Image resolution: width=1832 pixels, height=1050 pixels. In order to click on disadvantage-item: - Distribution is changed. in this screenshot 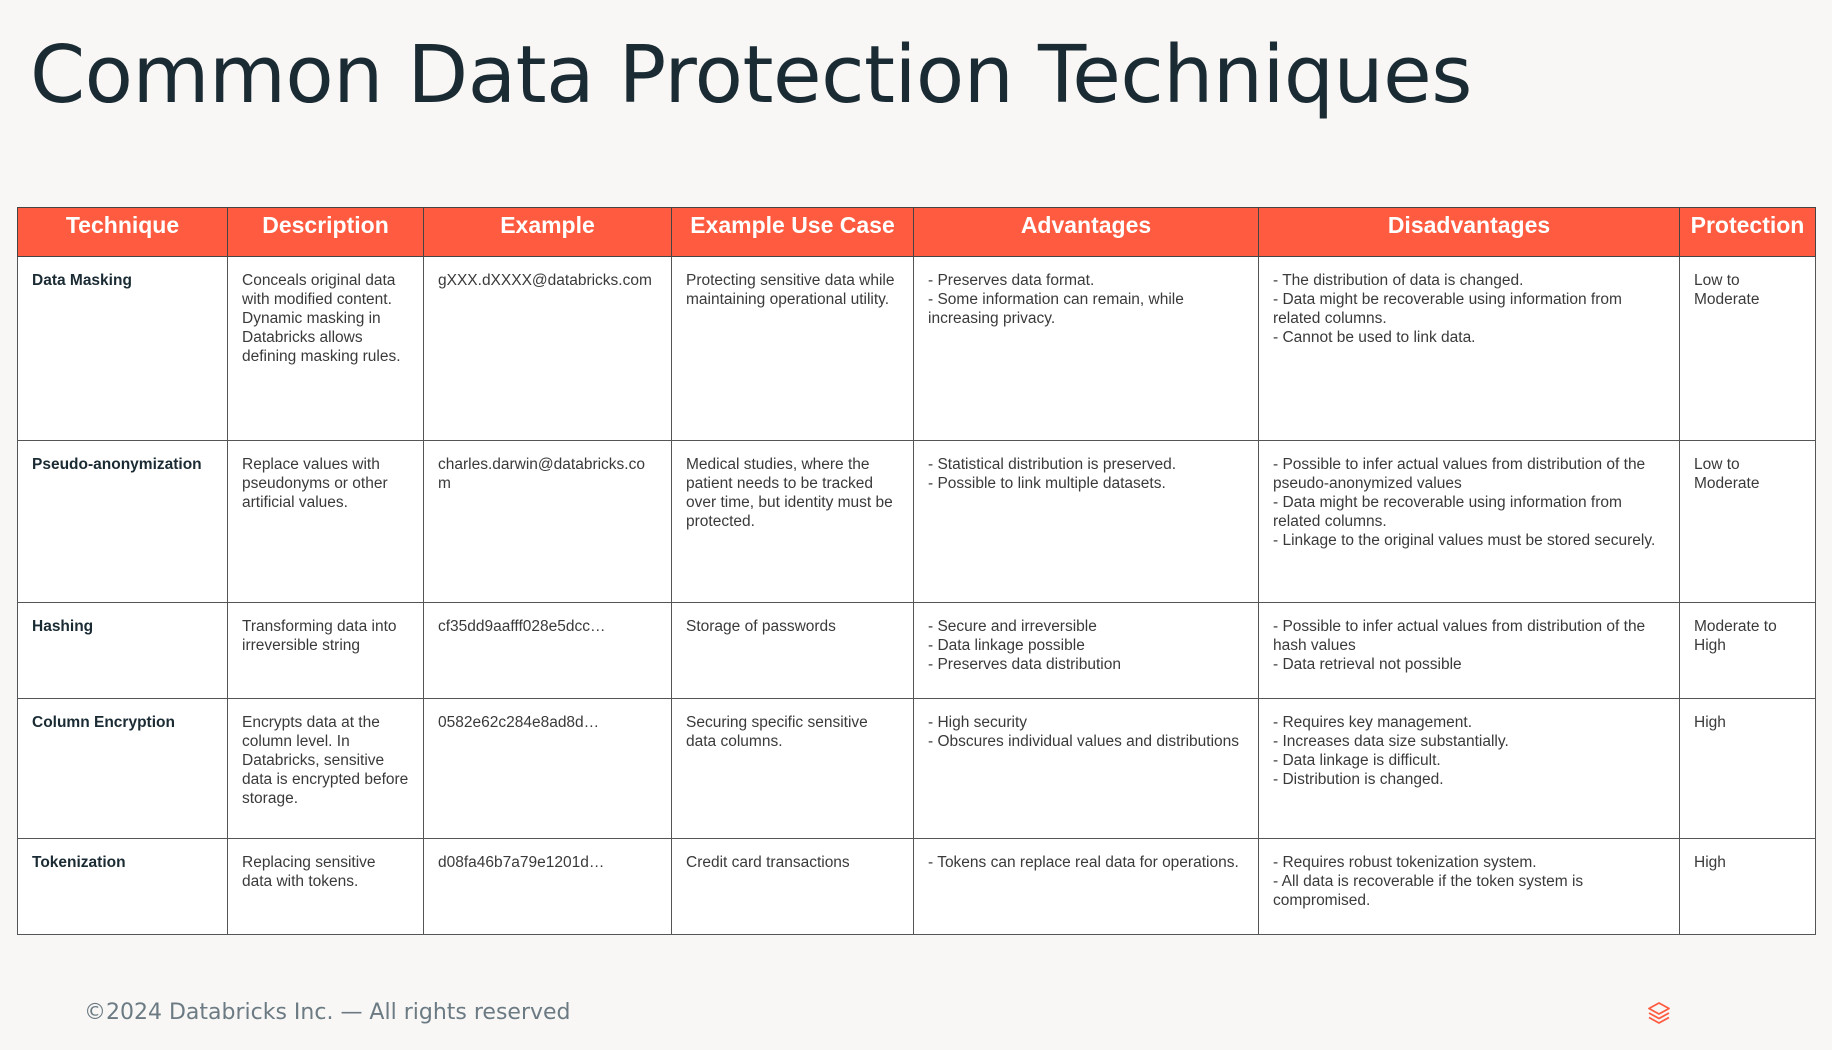, I will do `click(1358, 779)`.